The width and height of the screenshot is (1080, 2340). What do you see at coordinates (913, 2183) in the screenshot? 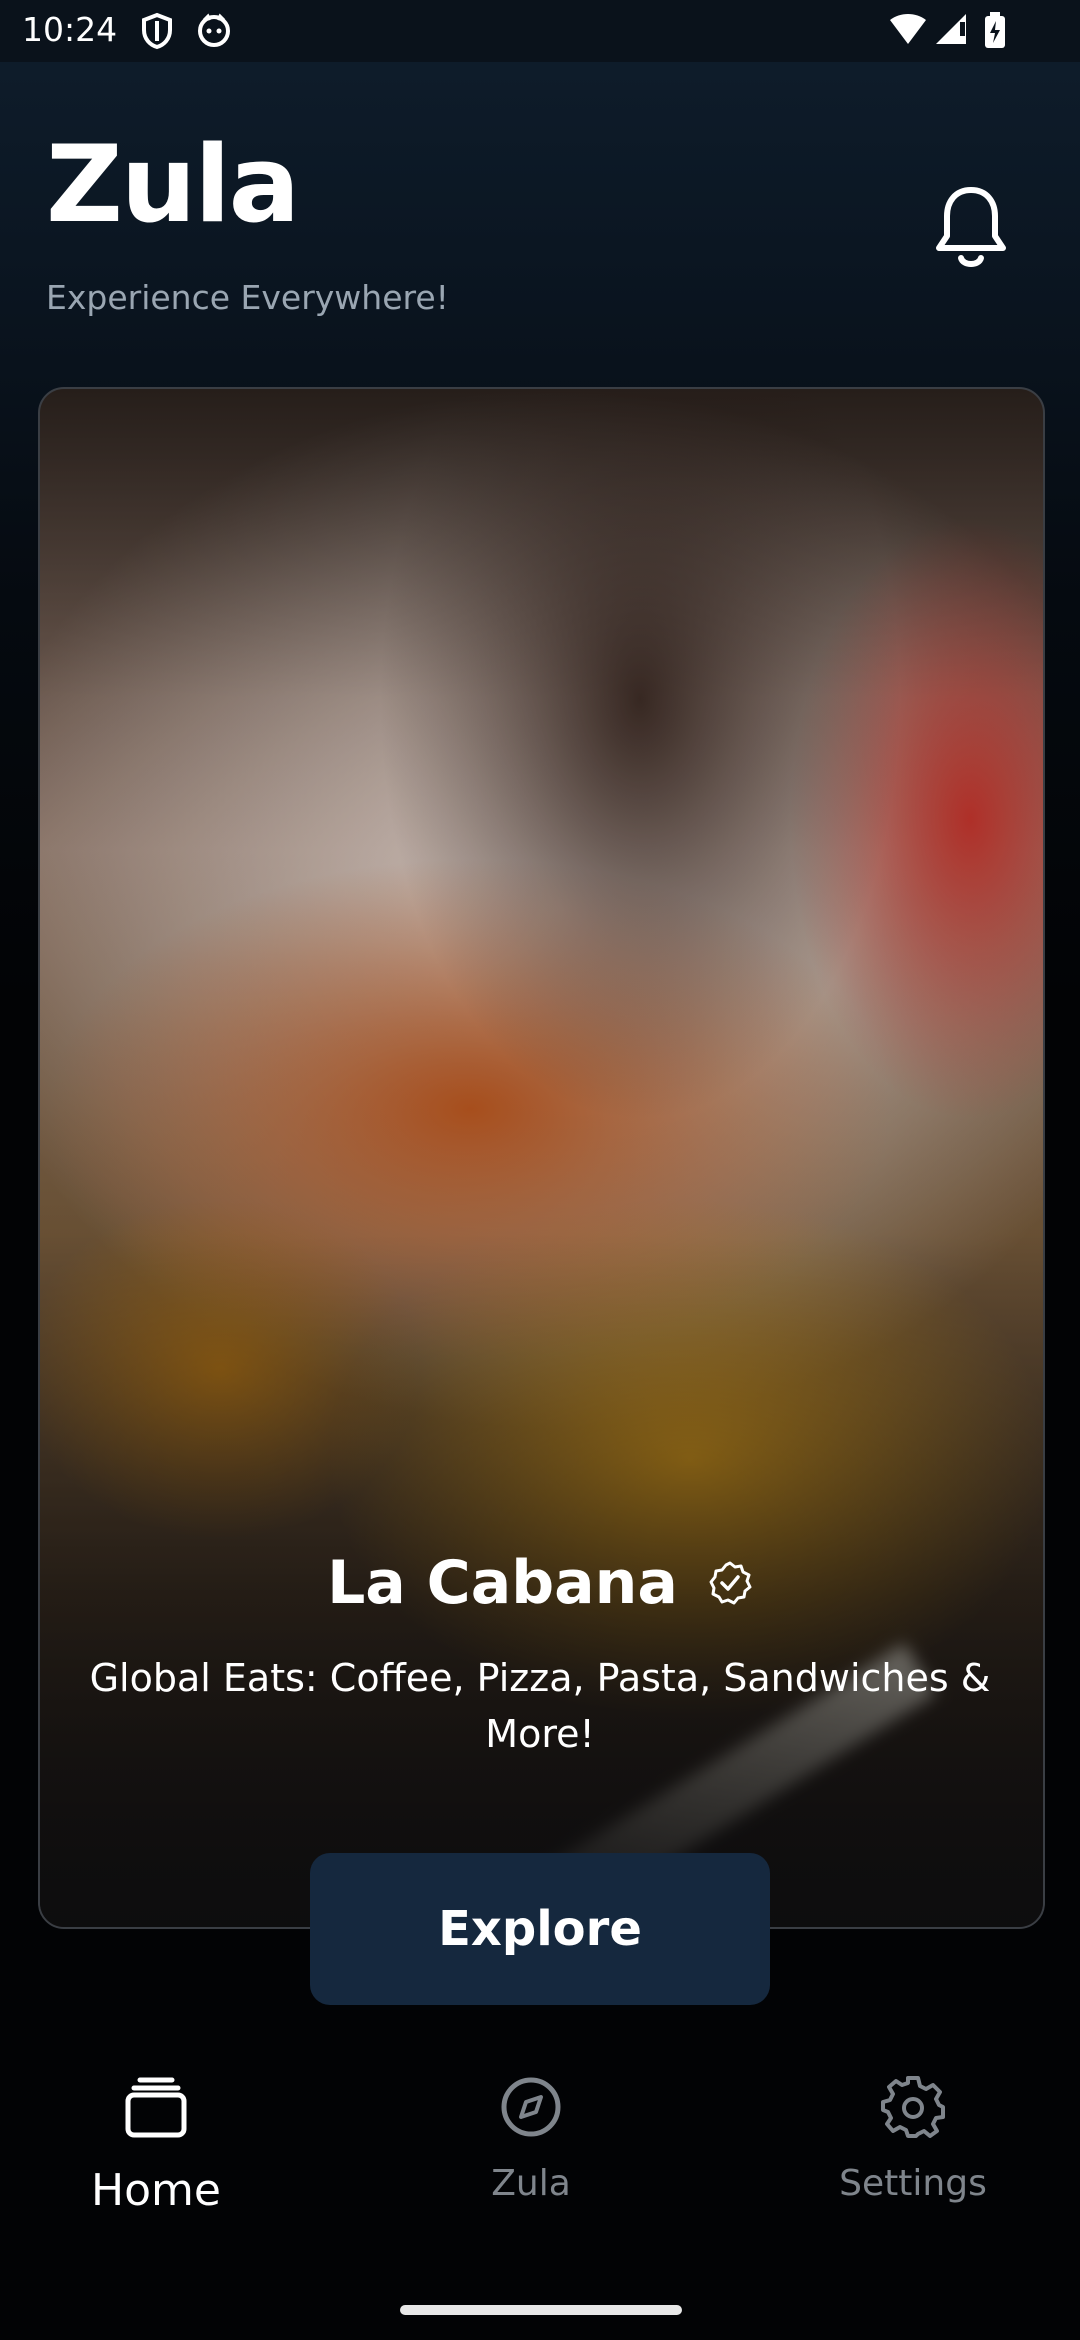
I see `nav-label-settings: Settings` at bounding box center [913, 2183].